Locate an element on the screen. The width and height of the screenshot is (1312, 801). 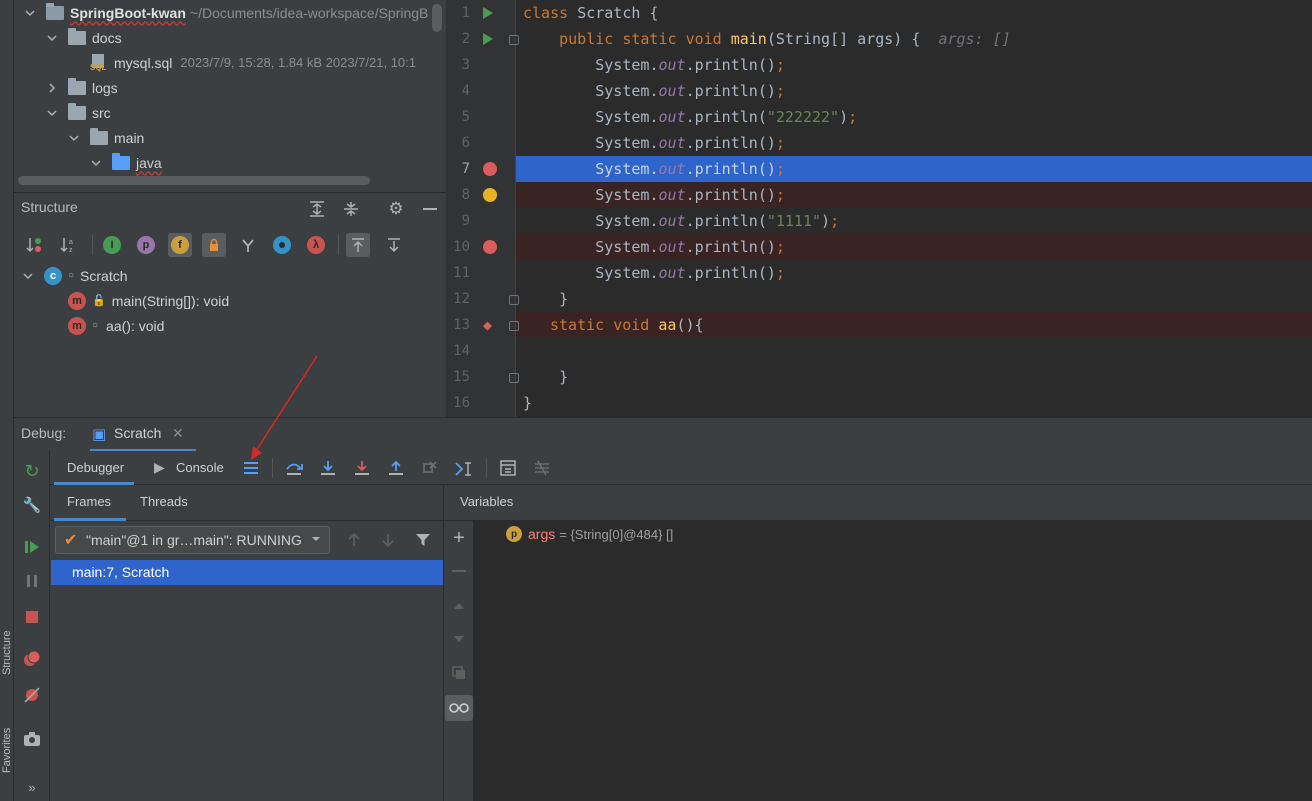
favorites-side-tab: Favorites is located at coordinates (7, 750).